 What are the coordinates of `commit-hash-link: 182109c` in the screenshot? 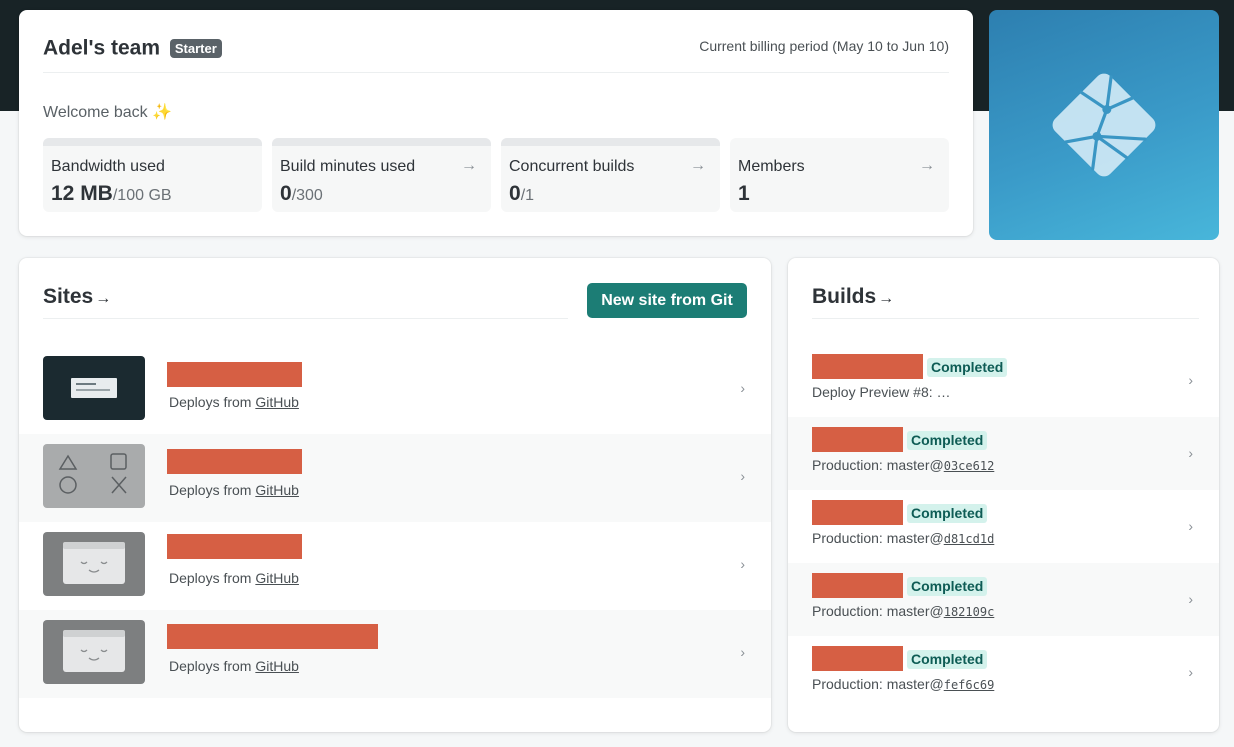 It's located at (969, 612).